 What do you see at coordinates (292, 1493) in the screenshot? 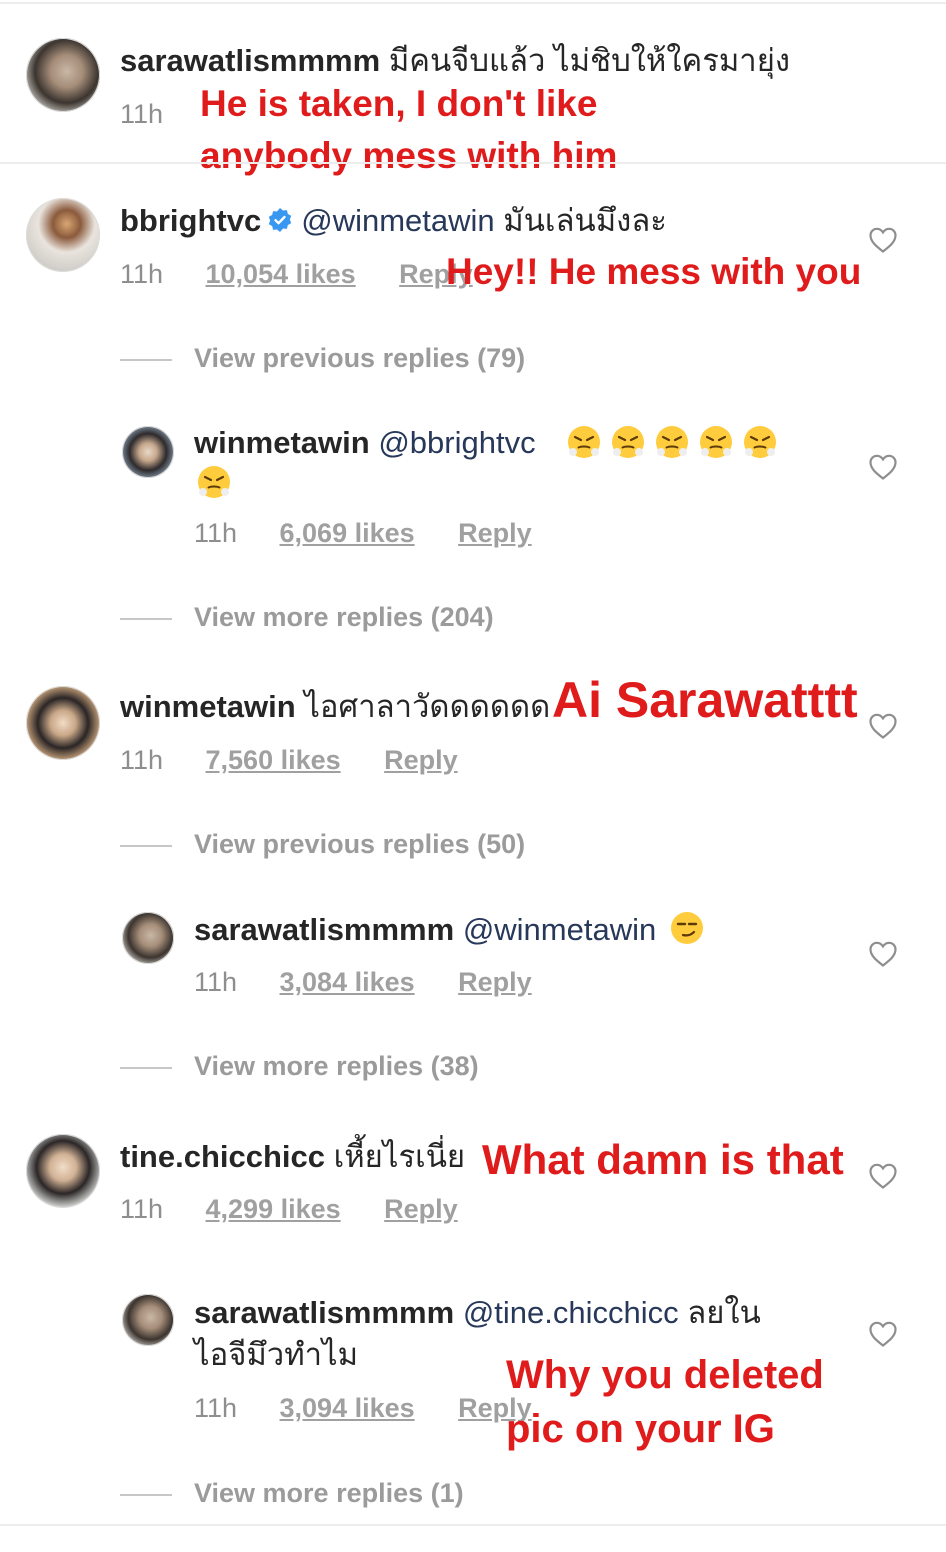
I see `view-more-replies-button: View more replies (1)` at bounding box center [292, 1493].